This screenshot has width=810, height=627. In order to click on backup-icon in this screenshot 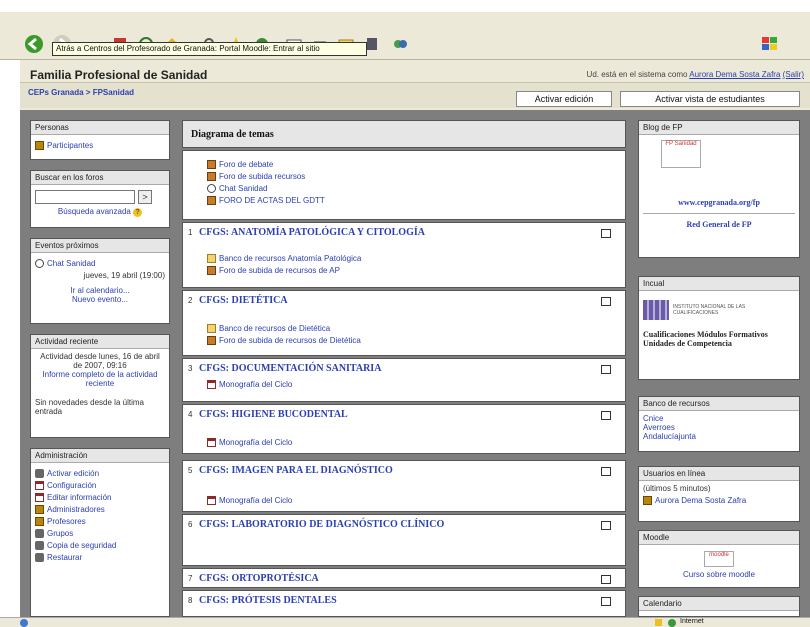, I will do `click(39, 545)`.